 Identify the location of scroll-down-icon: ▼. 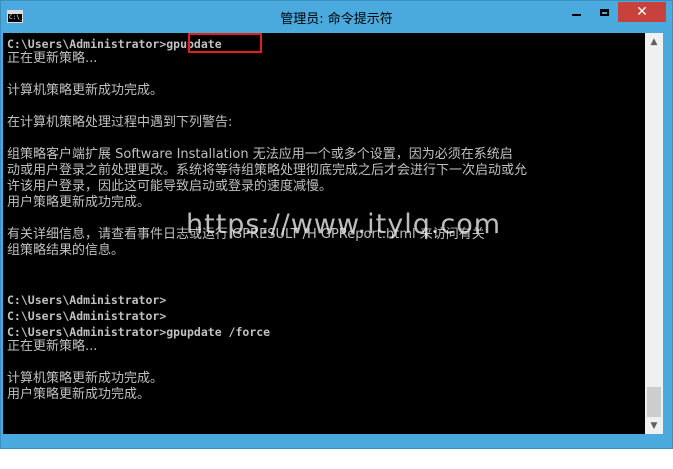
(654, 425).